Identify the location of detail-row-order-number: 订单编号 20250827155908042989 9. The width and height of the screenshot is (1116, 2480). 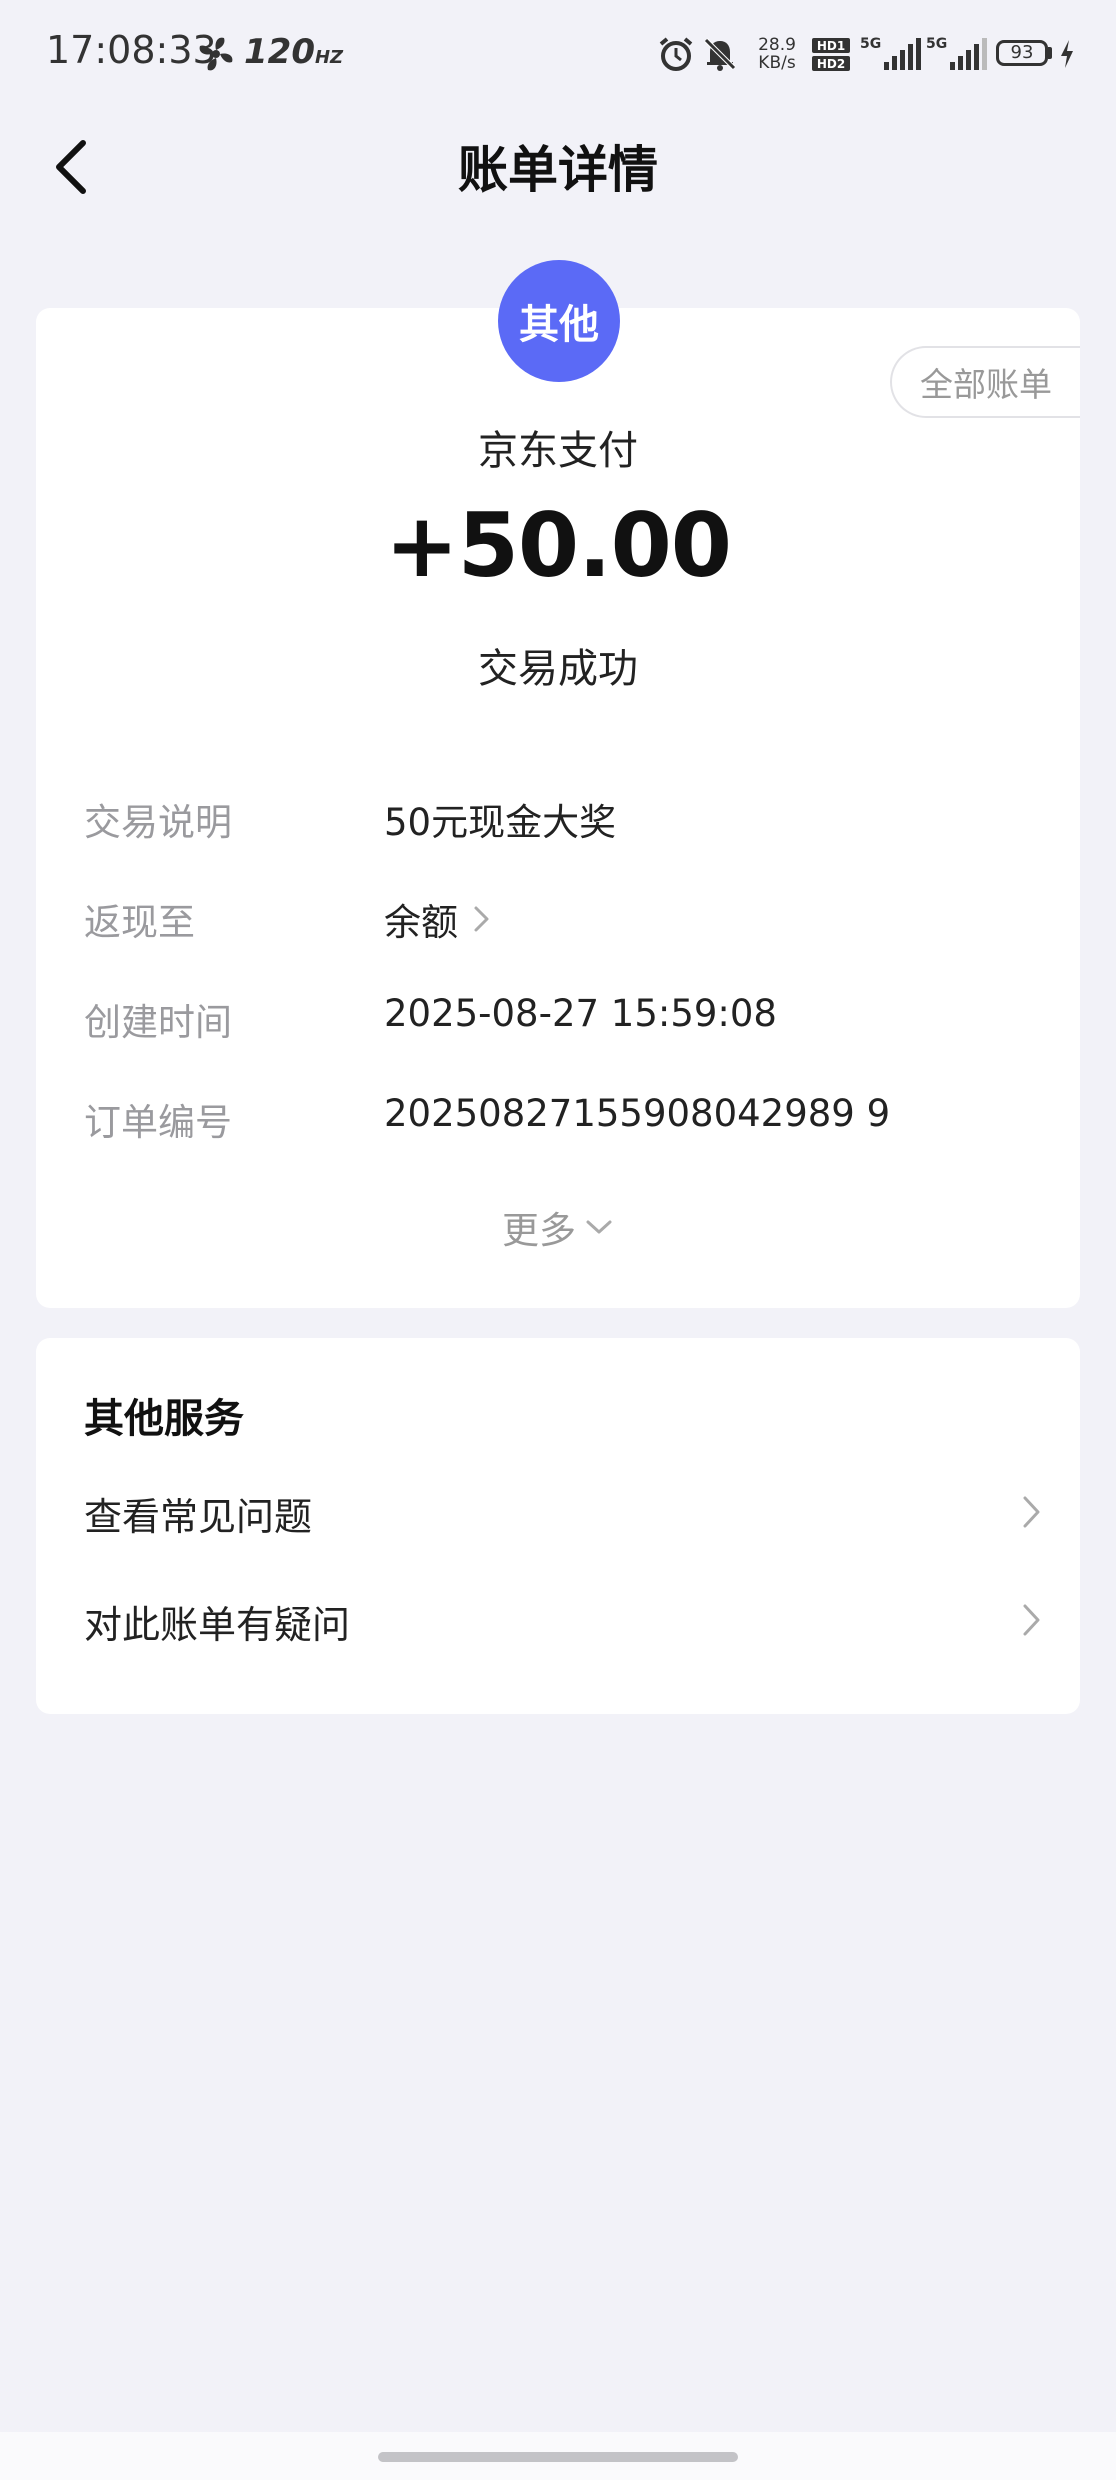
(558, 1122).